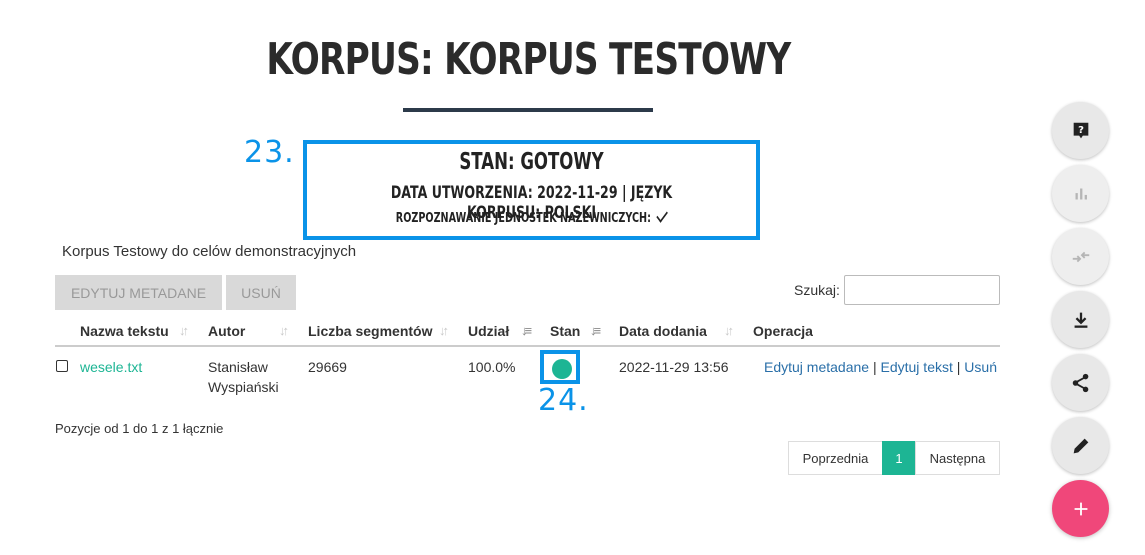 The height and width of the screenshot is (555, 1145). Describe the element at coordinates (528, 110) in the screenshot. I see `title-divider` at that location.